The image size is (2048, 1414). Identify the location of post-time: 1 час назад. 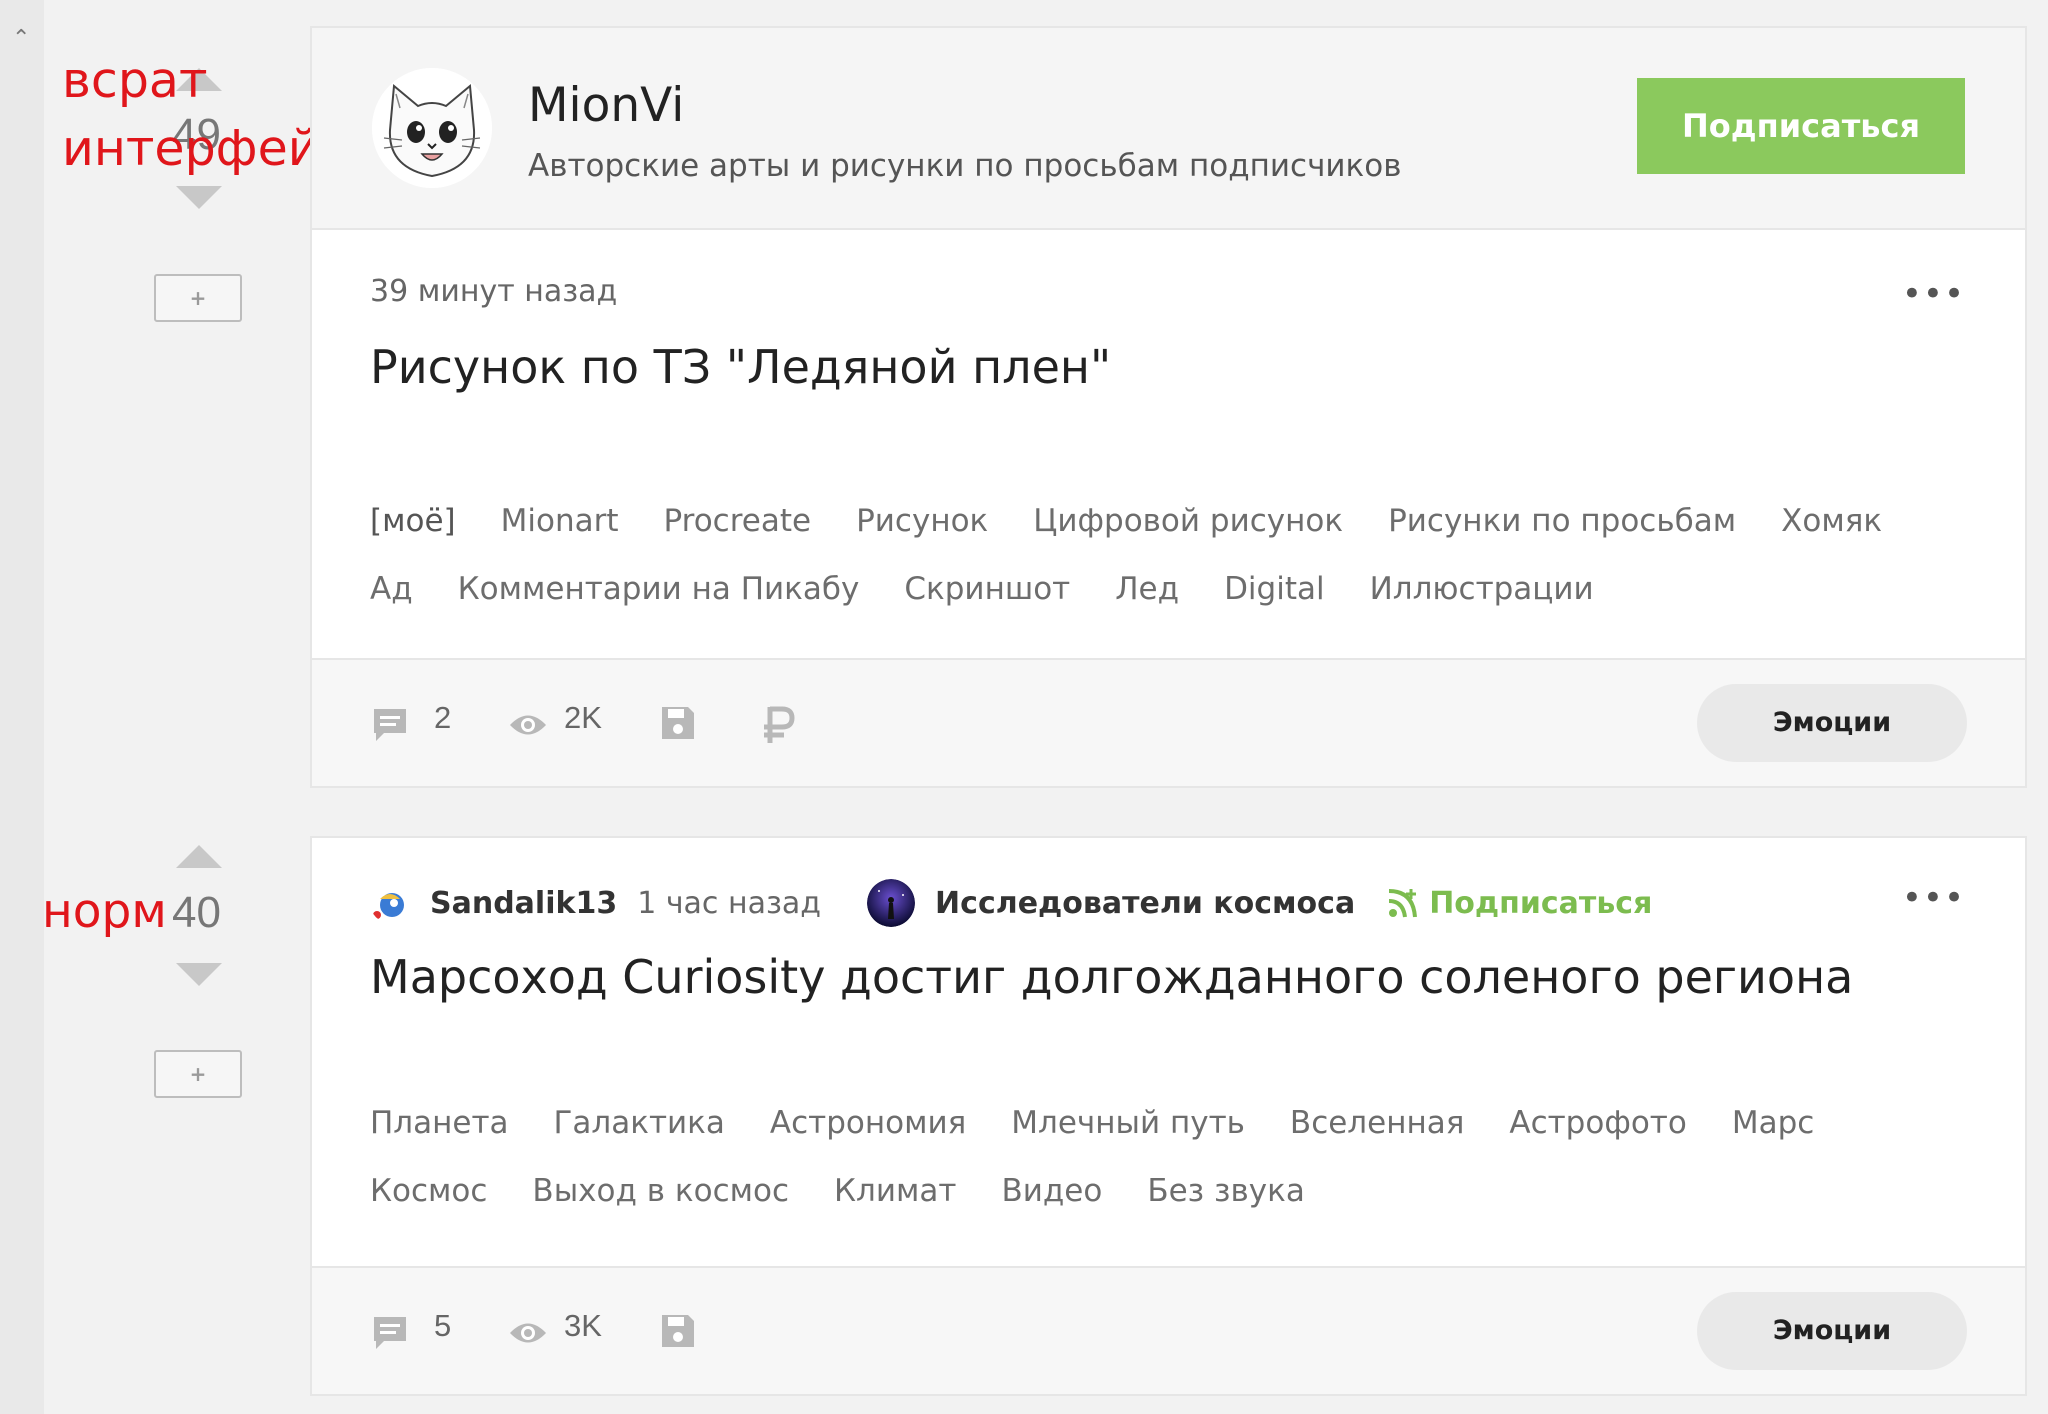
(729, 903).